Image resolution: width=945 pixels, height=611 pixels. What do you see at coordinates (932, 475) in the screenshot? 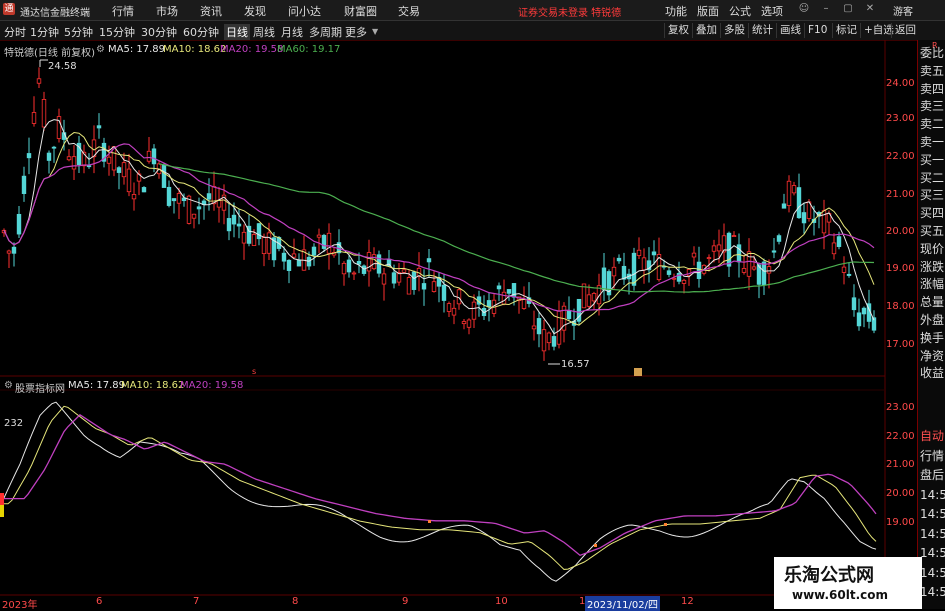
I see `panel-item: 盘后` at bounding box center [932, 475].